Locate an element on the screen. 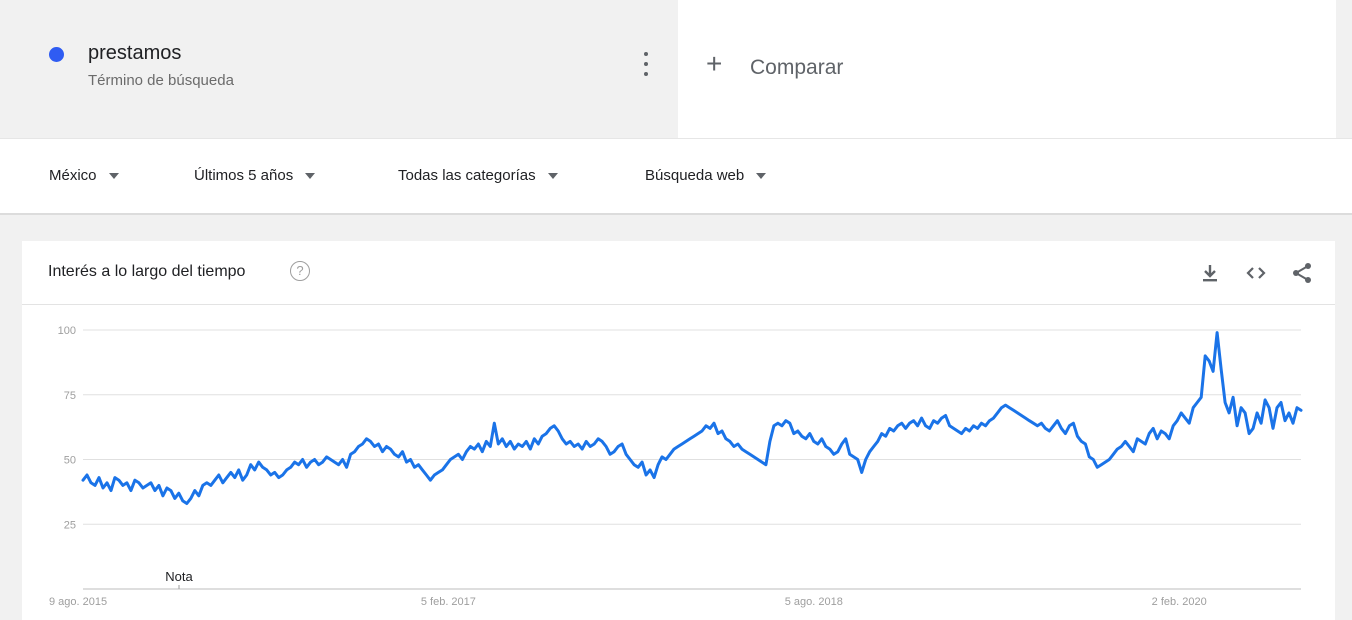 Image resolution: width=1352 pixels, height=620 pixels. more-vert-icon is located at coordinates (646, 64).